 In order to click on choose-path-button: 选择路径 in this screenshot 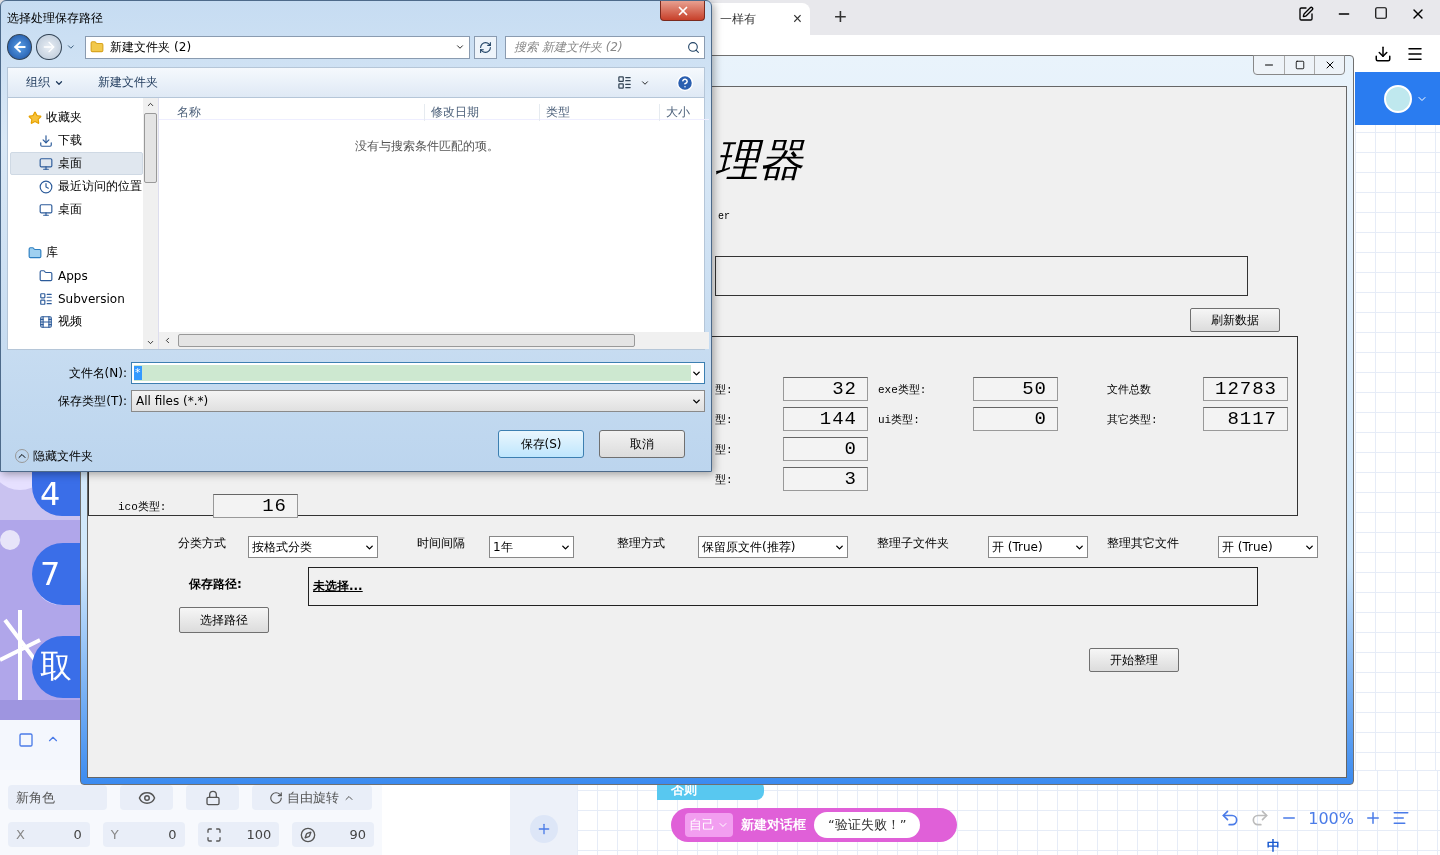, I will do `click(224, 620)`.